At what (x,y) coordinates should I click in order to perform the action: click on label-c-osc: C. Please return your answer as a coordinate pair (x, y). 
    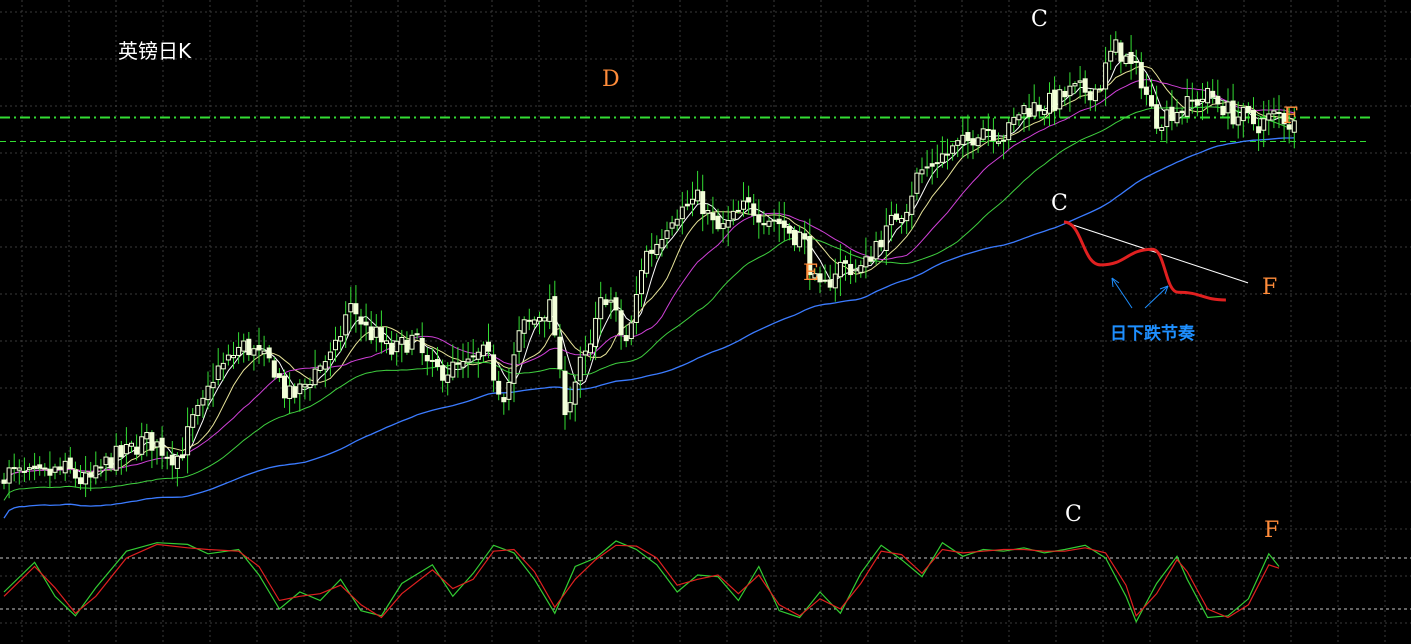
    Looking at the image, I should click on (1073, 514).